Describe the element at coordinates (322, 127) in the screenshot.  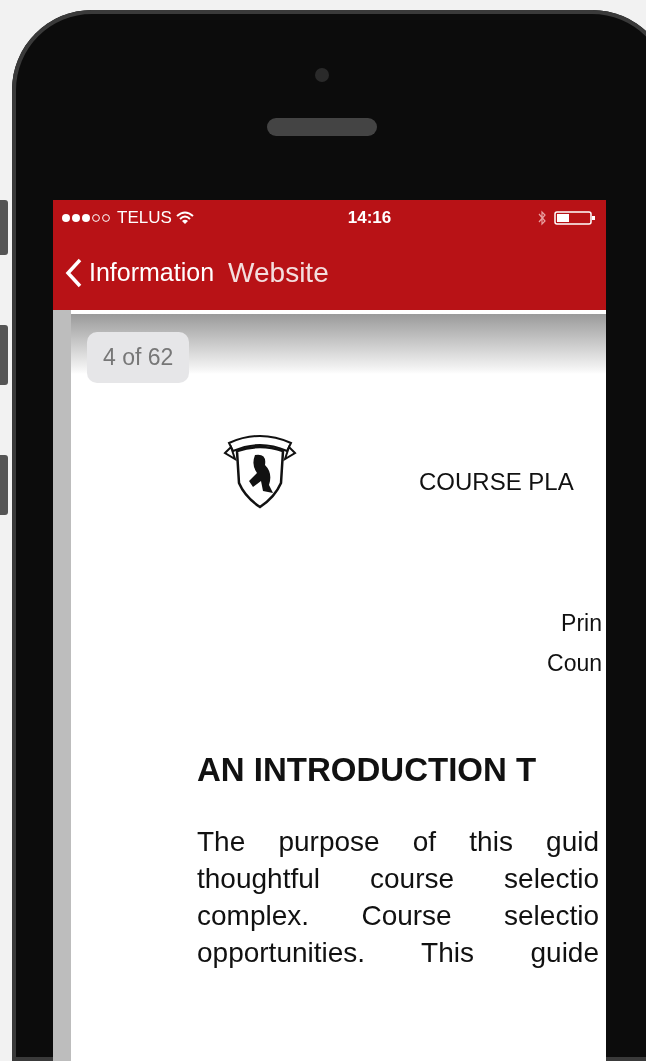
I see `speaker-icon` at that location.